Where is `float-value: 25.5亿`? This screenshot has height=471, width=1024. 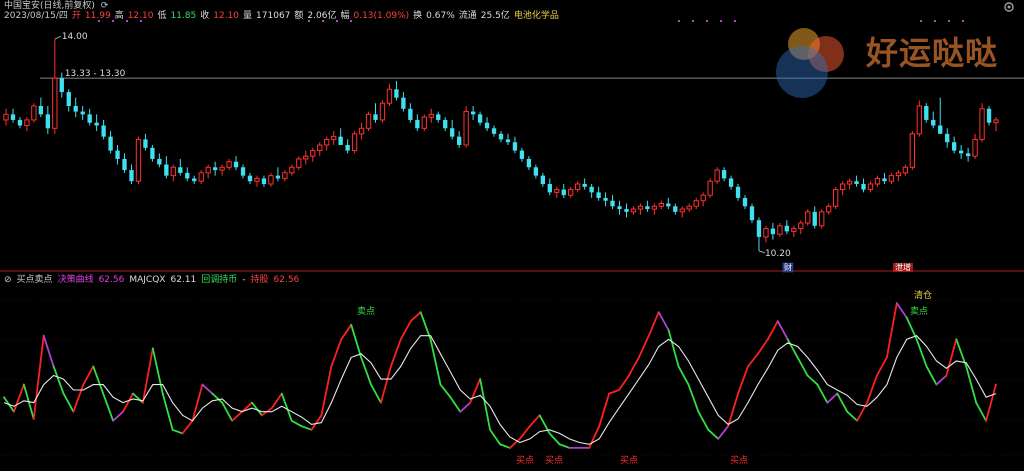
float-value: 25.5亿 is located at coordinates (495, 16).